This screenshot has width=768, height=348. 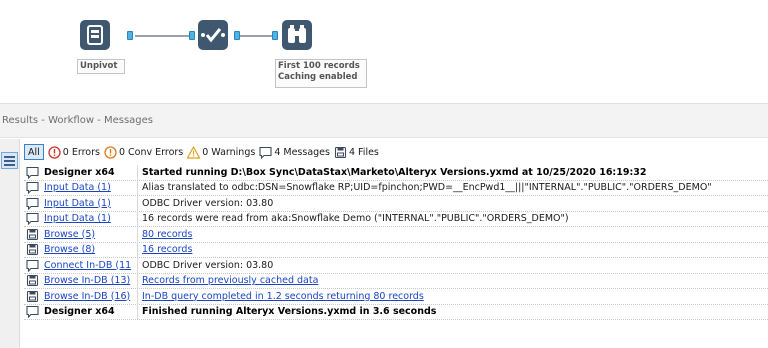 What do you see at coordinates (151, 152) in the screenshot?
I see `filter-conv-errors-label: 0 Conv Errors` at bounding box center [151, 152].